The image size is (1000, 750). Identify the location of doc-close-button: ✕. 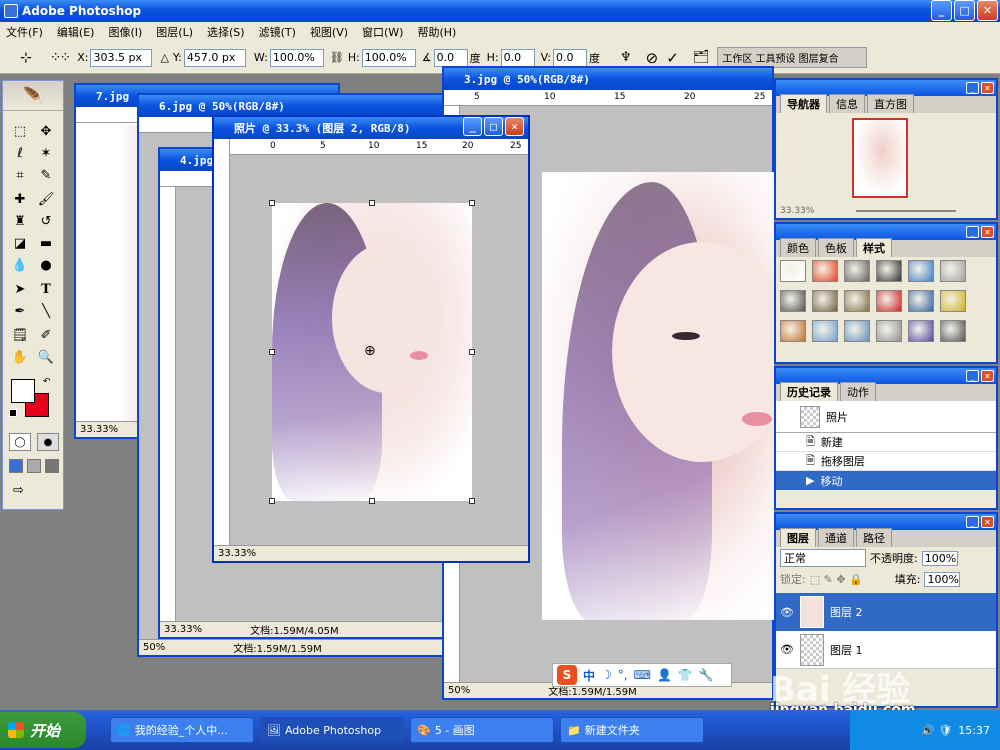
(514, 126).